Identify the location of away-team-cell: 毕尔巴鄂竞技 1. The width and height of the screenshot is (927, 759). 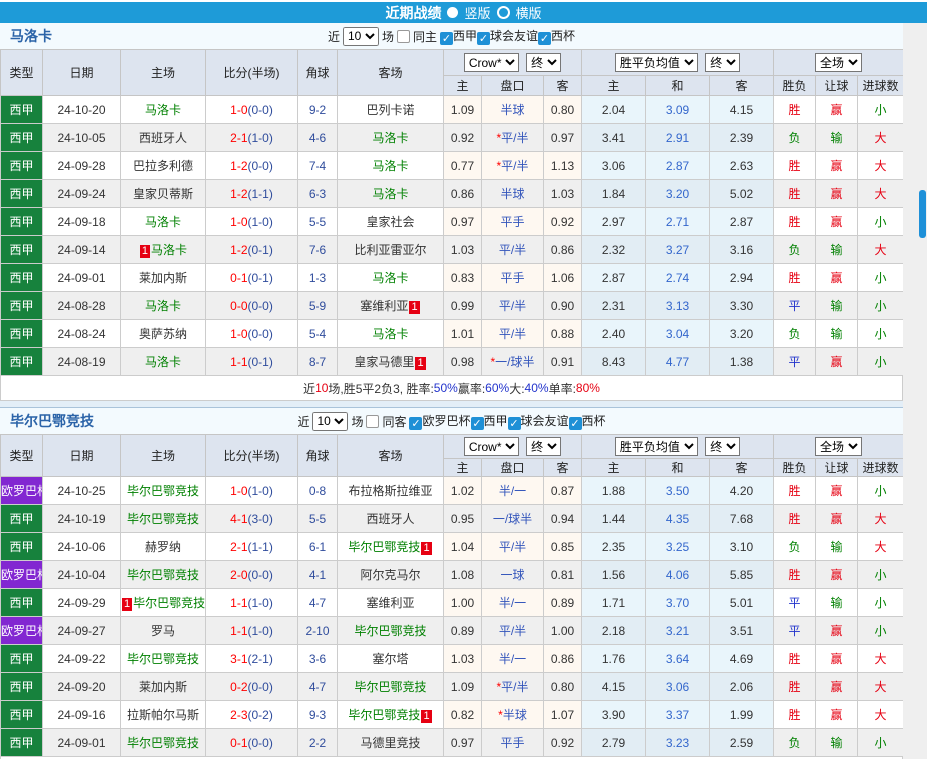
(390, 546).